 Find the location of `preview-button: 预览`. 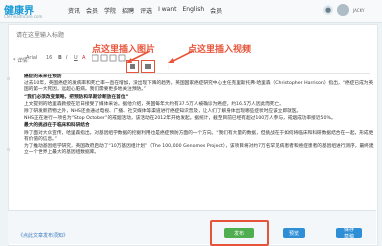

preview-button: 预览 is located at coordinates (294, 233).